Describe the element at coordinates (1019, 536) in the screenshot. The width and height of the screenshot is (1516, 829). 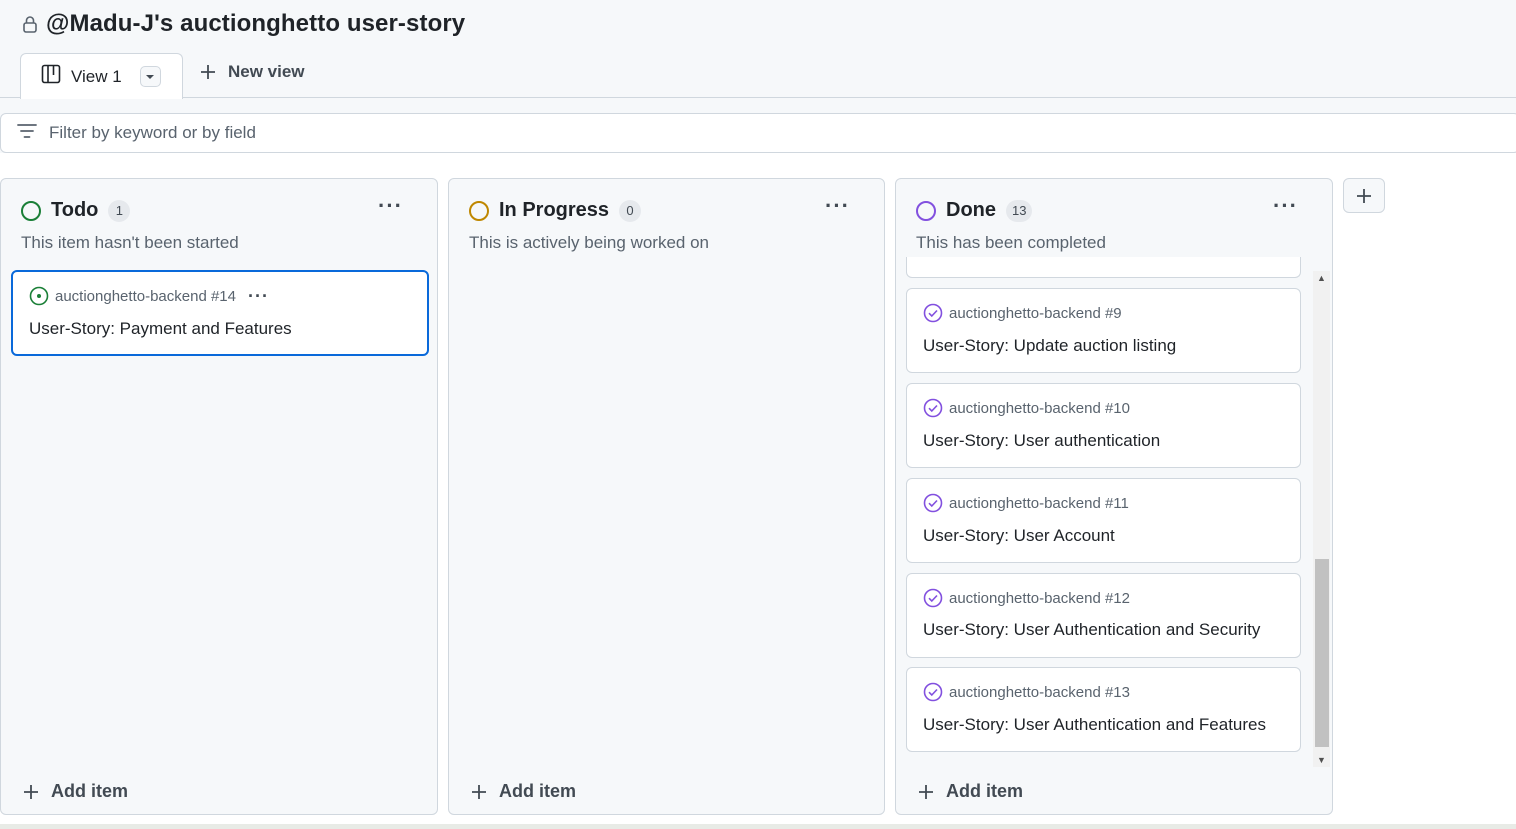
I see `card-title: User-Story: User Account` at that location.